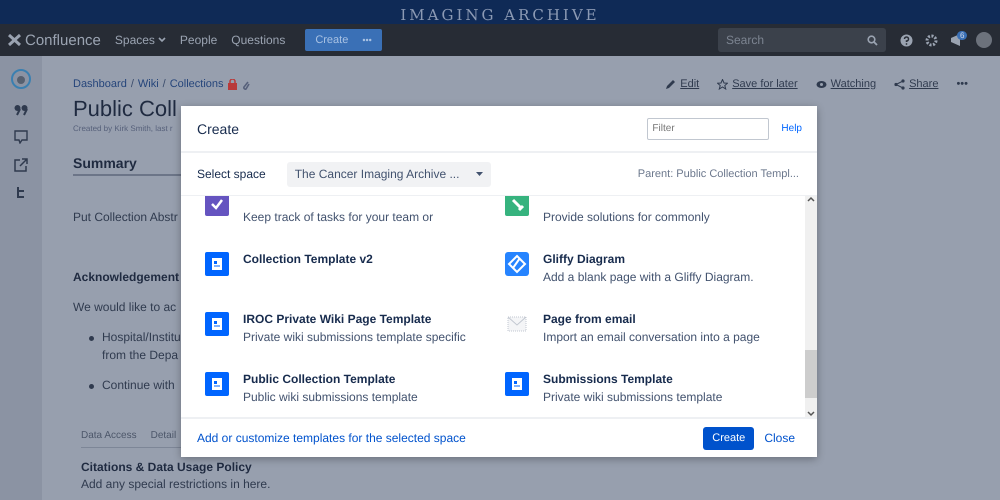  What do you see at coordinates (608, 379) in the screenshot?
I see `template-title: Submissions Template` at bounding box center [608, 379].